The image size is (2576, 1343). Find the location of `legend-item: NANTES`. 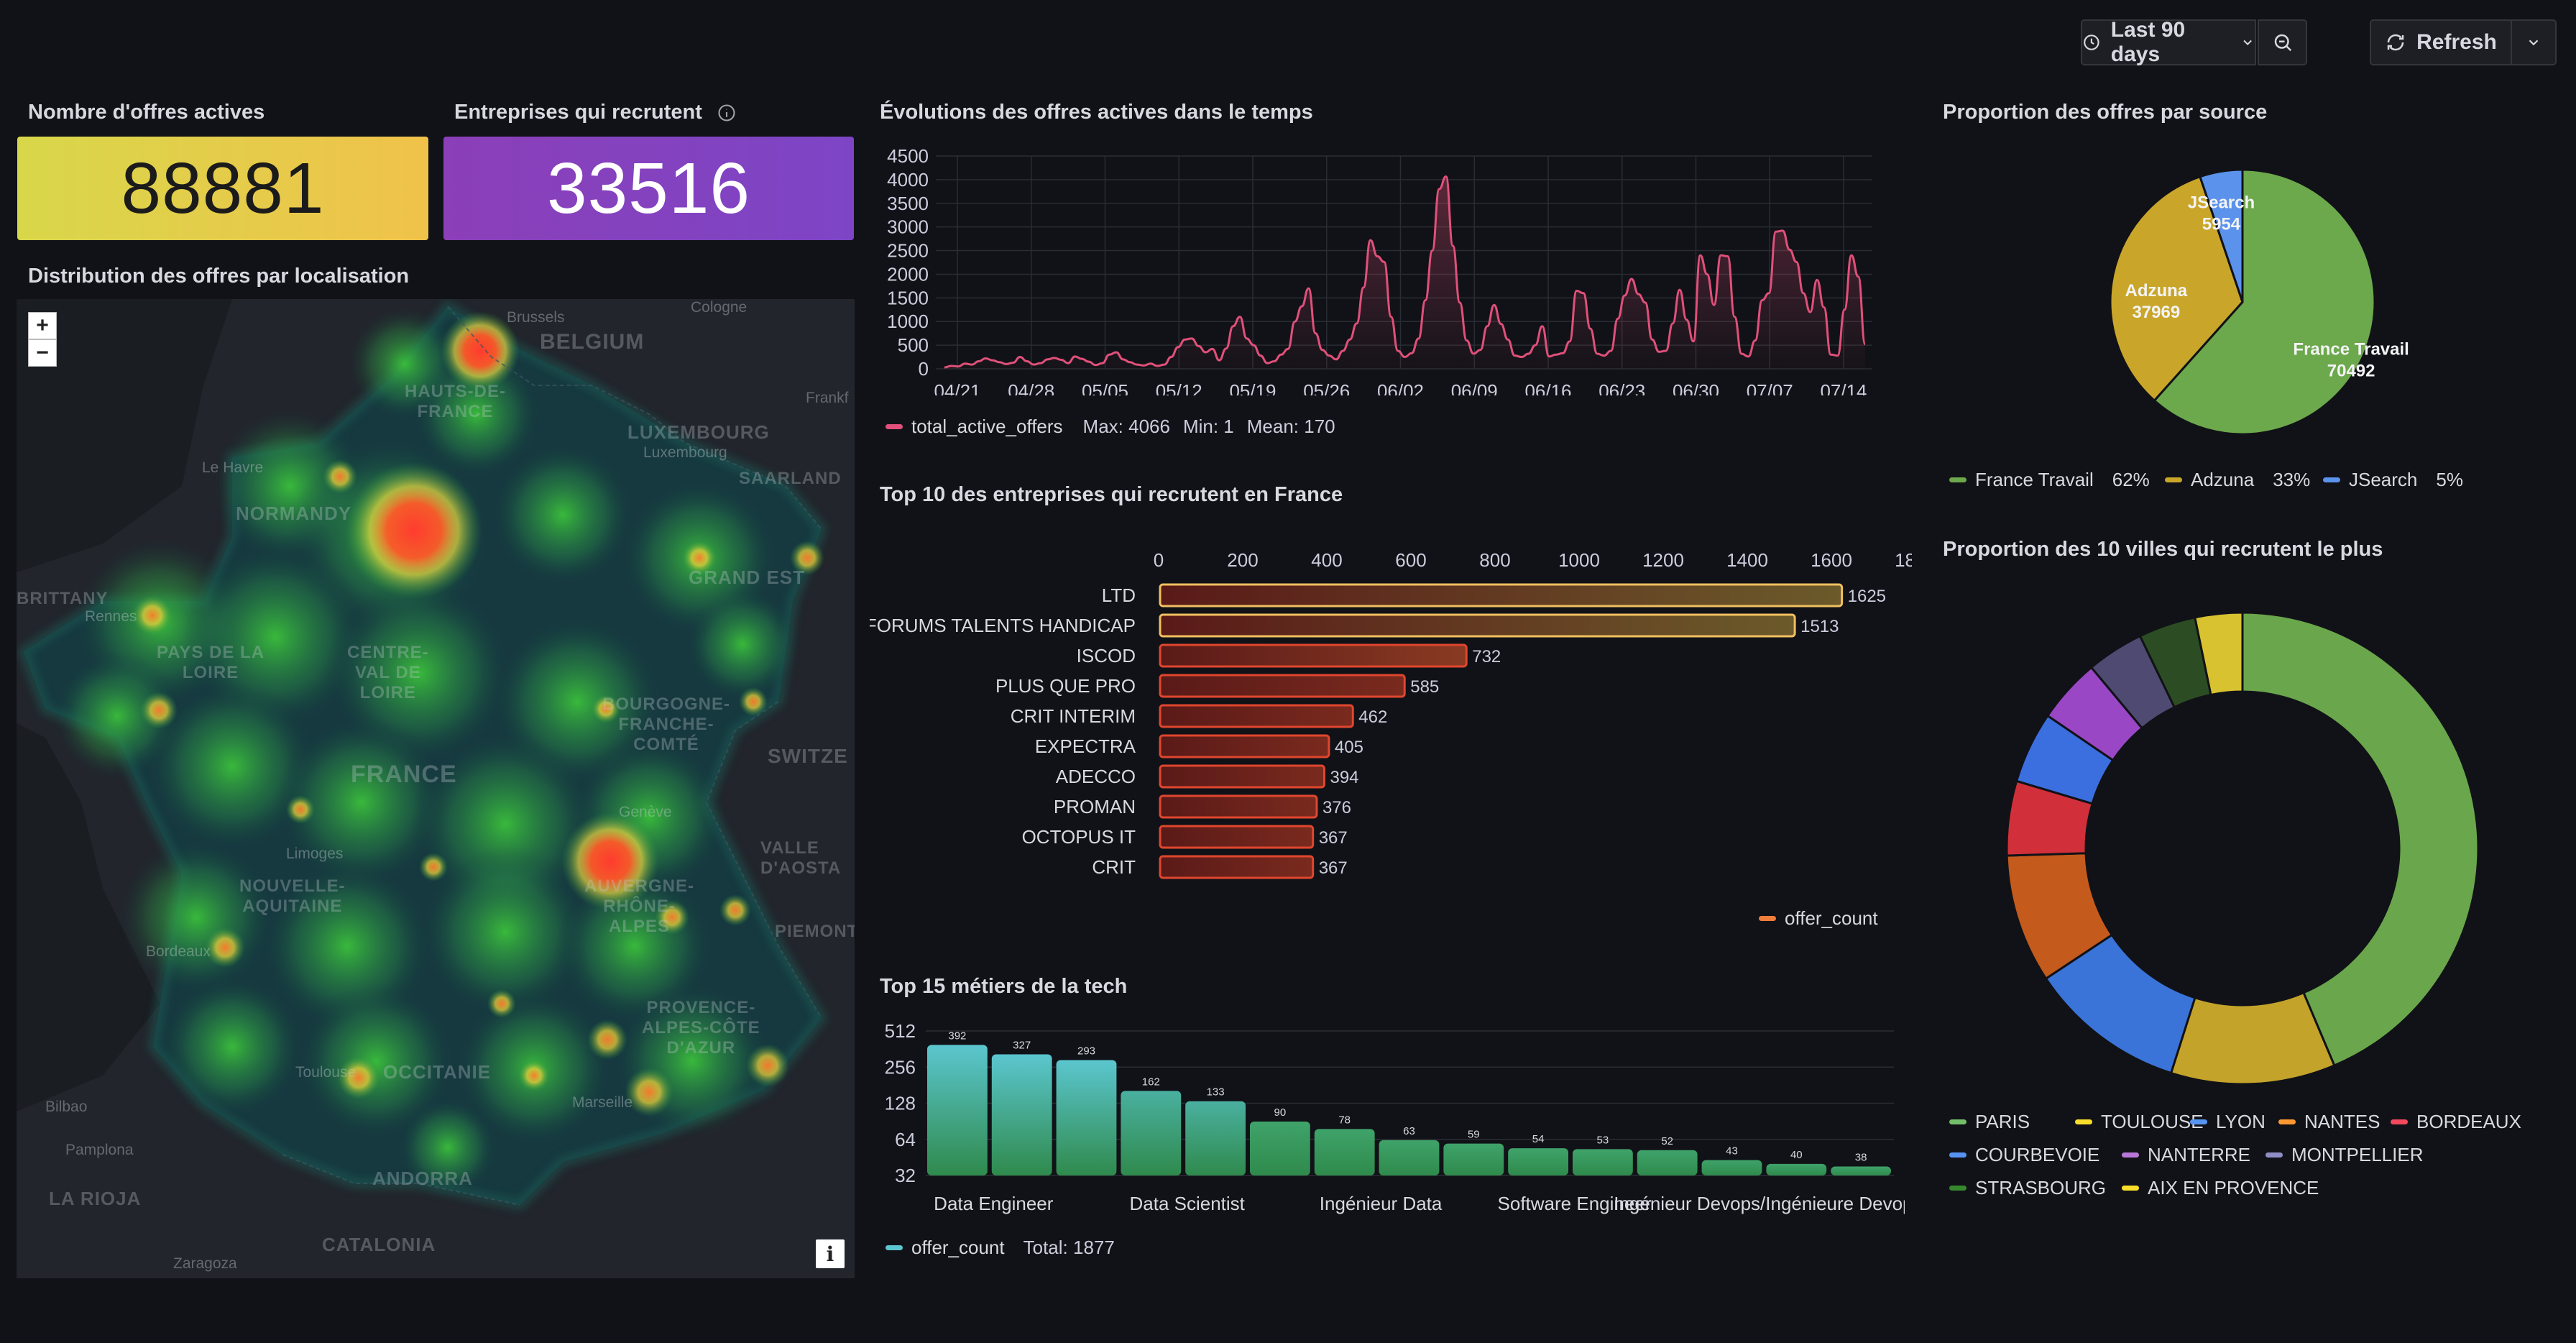

legend-item: NANTES is located at coordinates (2329, 1122).